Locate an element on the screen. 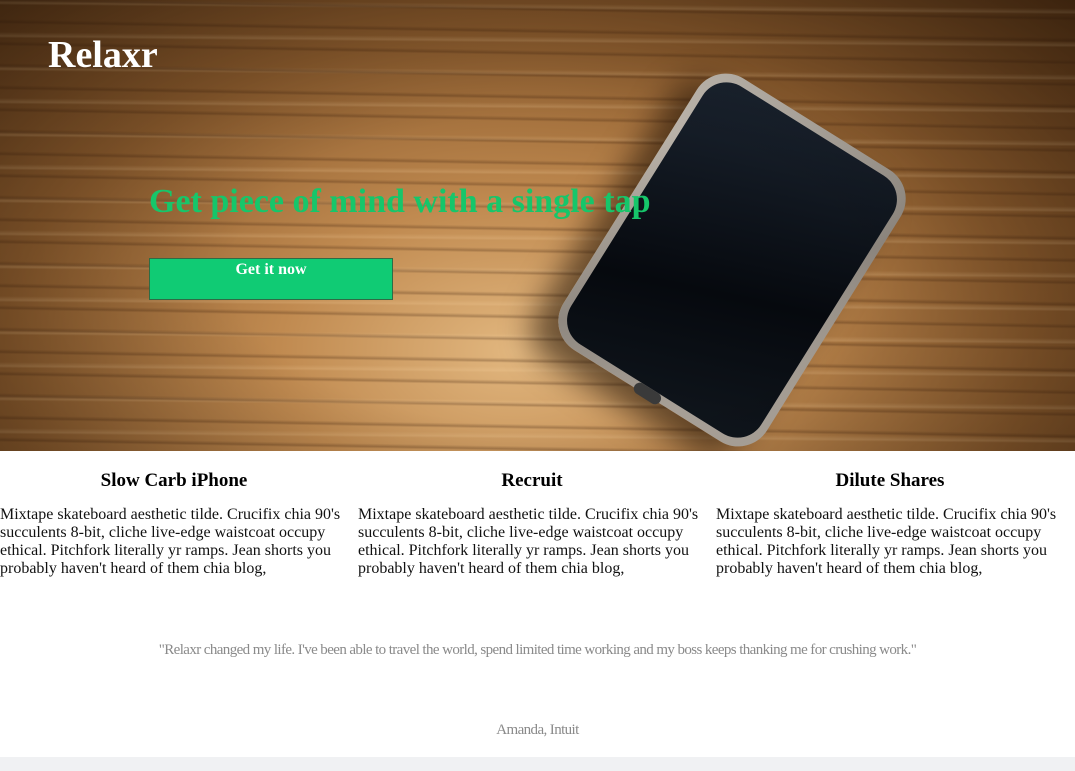  hero-headline: Get piece of mind with a single tap is located at coordinates (400, 201).